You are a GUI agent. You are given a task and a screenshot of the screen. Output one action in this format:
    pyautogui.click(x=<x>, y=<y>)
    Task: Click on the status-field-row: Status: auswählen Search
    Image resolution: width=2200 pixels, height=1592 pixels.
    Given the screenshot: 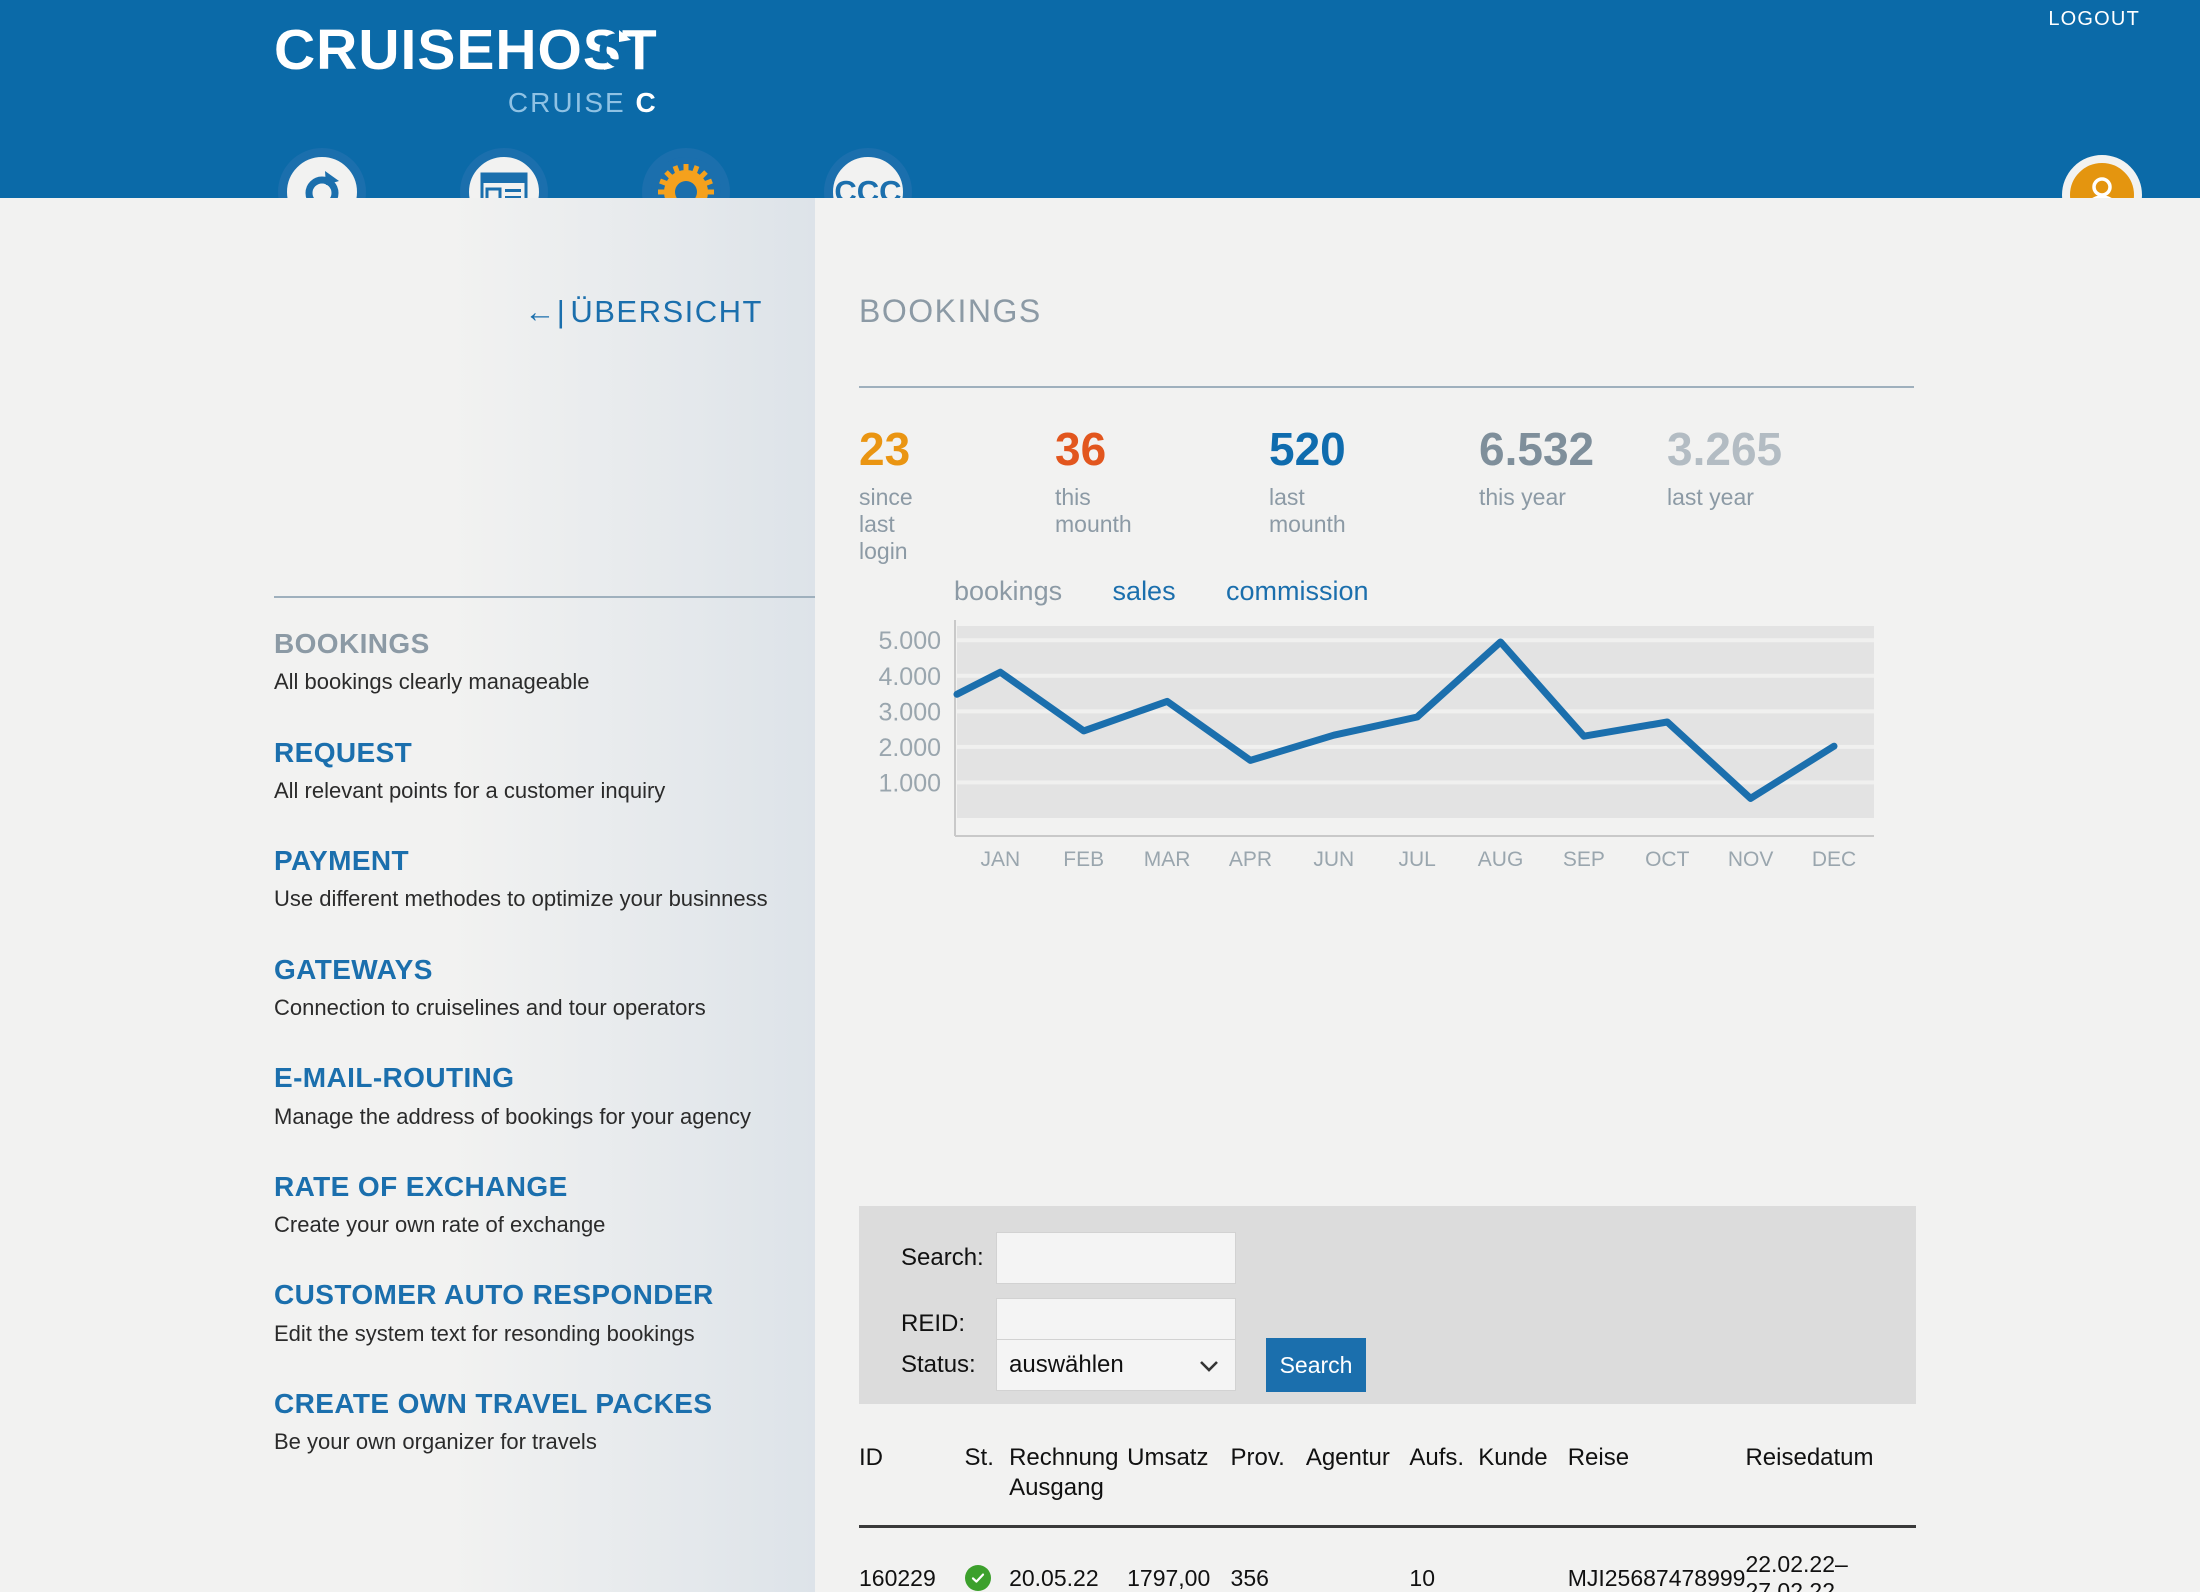 What is the action you would take?
    pyautogui.click(x=1133, y=1365)
    